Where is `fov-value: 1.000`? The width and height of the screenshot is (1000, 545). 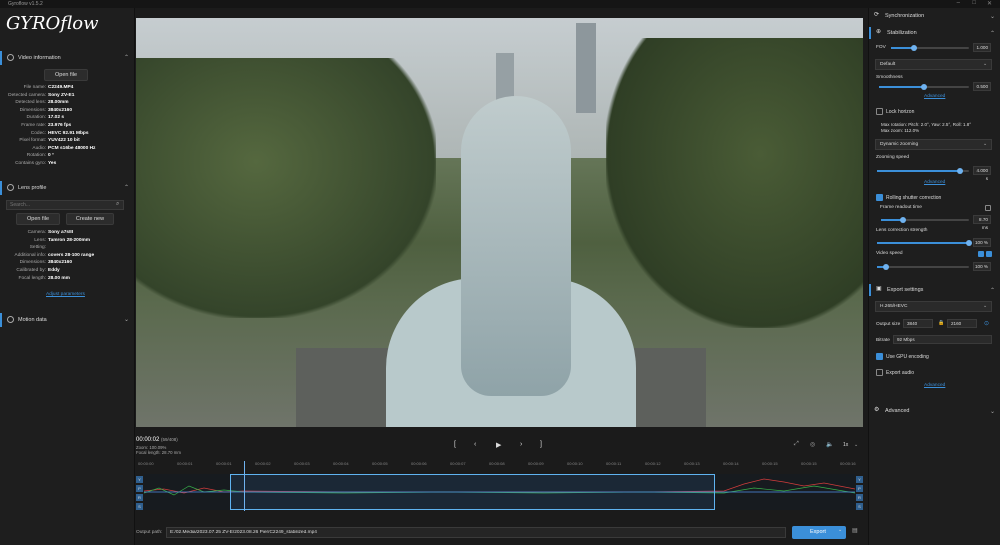
fov-value: 1.000 is located at coordinates (982, 47).